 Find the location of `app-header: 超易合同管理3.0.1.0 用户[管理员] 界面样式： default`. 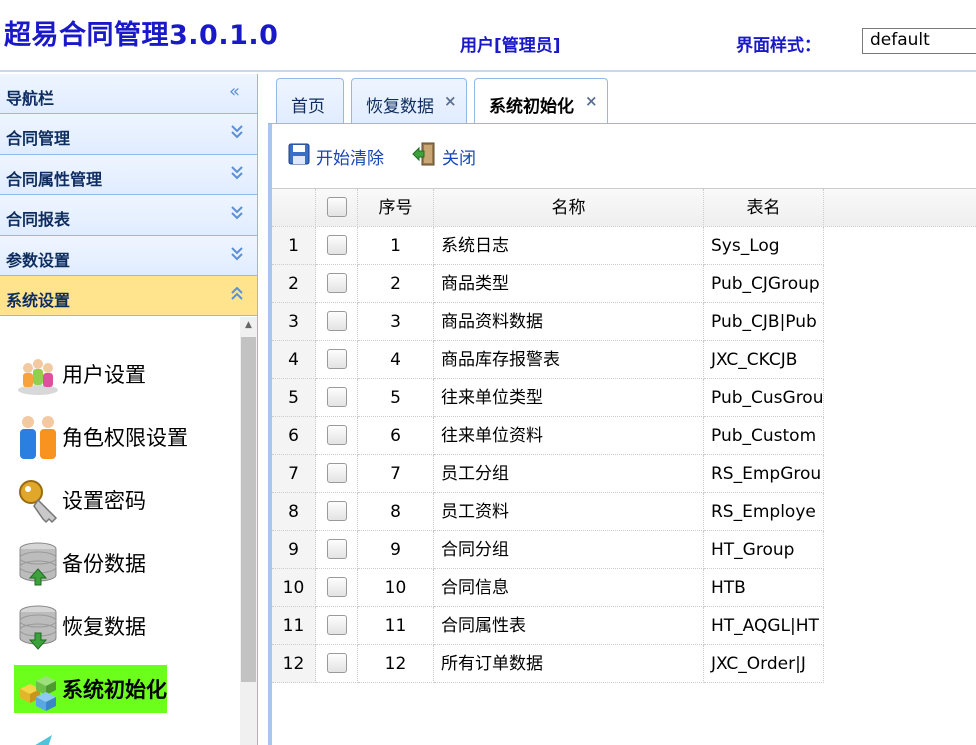

app-header: 超易合同管理3.0.1.0 用户[管理员] 界面样式： default is located at coordinates (488, 36).